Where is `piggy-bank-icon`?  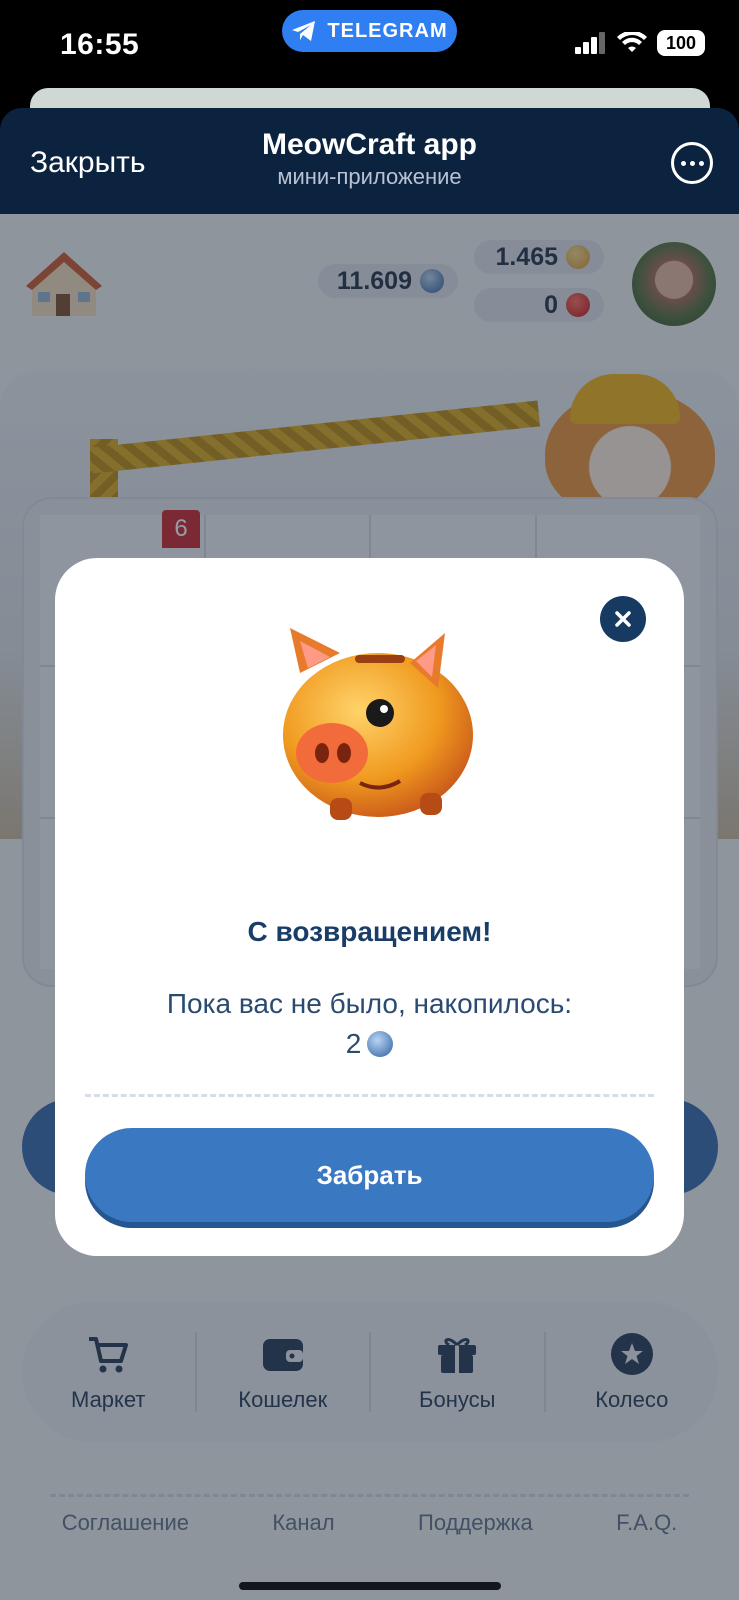 piggy-bank-icon is located at coordinates (378, 724).